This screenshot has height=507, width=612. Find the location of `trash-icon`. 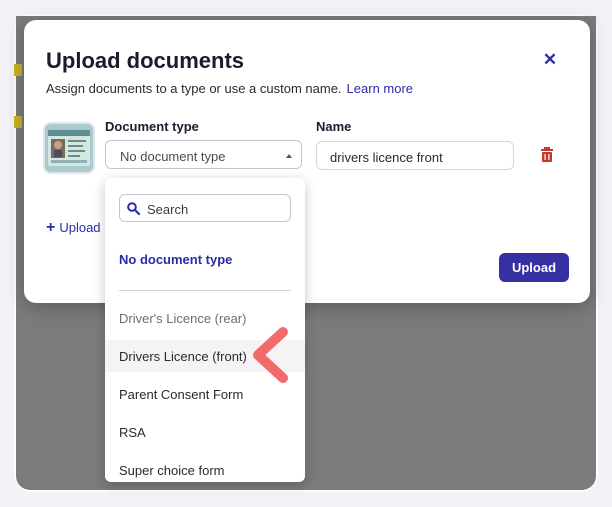

trash-icon is located at coordinates (547, 154).